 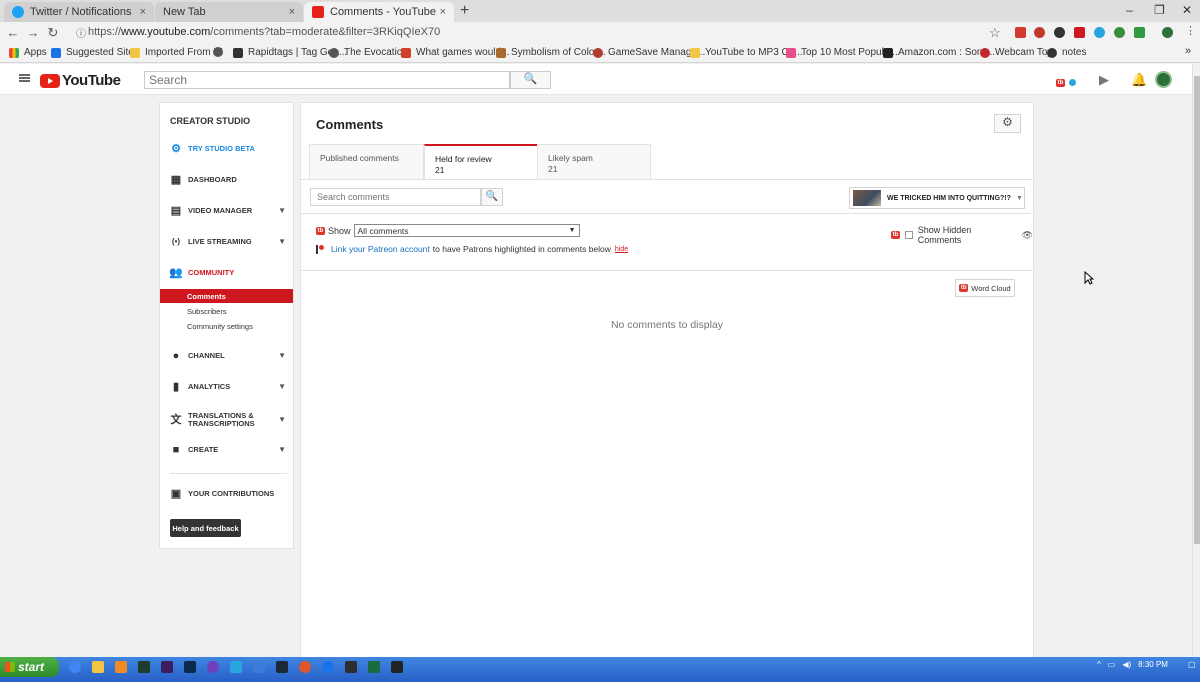 I want to click on settings-gear-button: ⚙, so click(x=1007, y=123).